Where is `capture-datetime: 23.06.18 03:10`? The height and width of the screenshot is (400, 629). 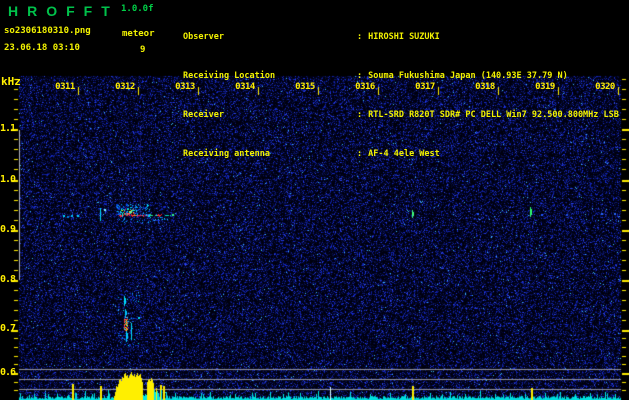 capture-datetime: 23.06.18 03:10 is located at coordinates (42, 48).